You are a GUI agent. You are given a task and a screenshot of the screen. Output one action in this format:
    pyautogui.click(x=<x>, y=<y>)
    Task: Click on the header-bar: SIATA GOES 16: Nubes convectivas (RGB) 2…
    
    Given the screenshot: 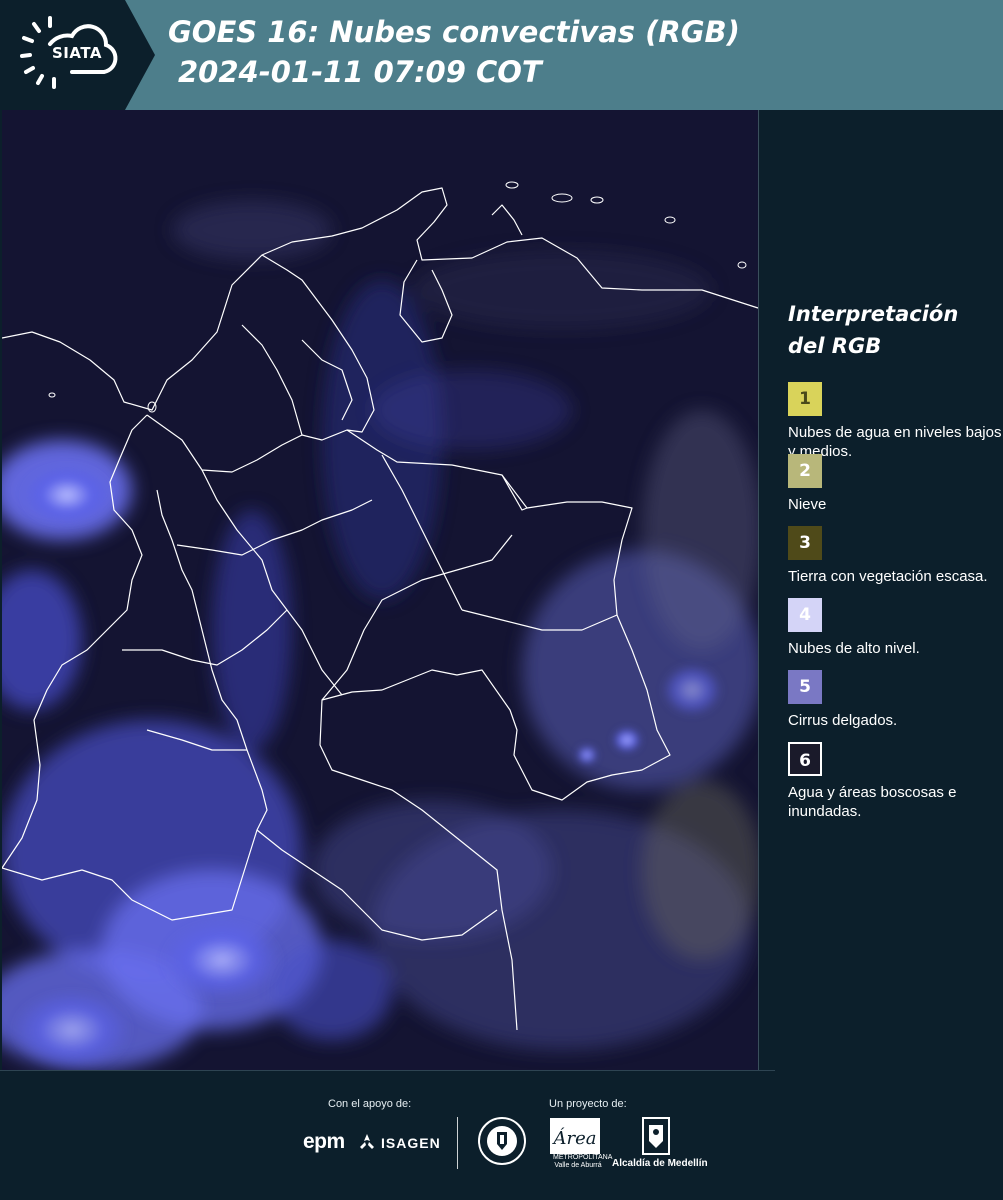 What is the action you would take?
    pyautogui.click(x=501, y=55)
    